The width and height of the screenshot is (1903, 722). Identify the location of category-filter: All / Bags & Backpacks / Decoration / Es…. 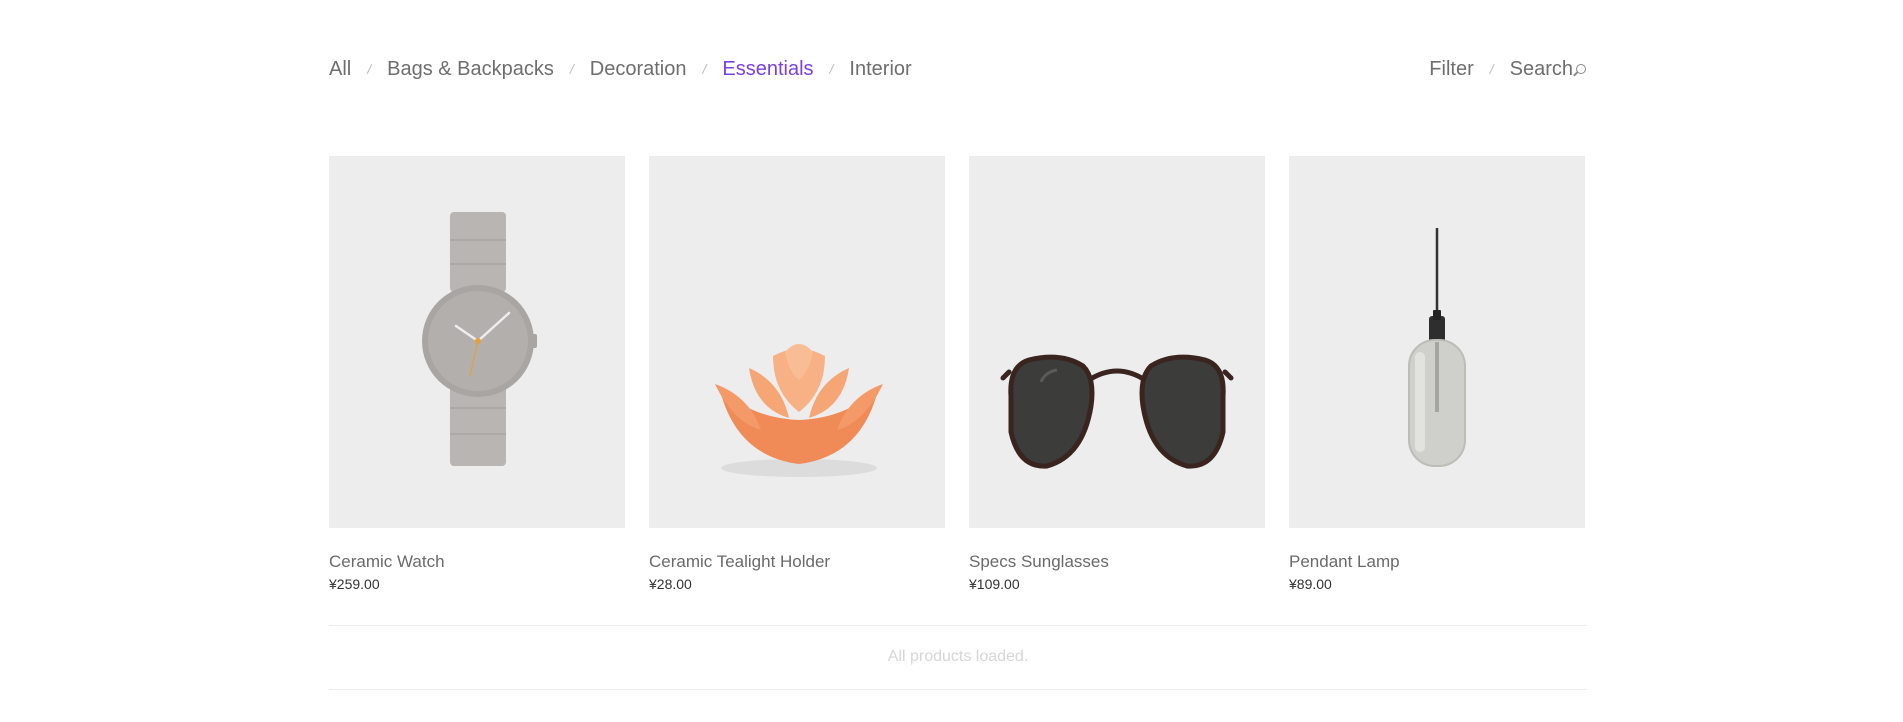
(620, 69).